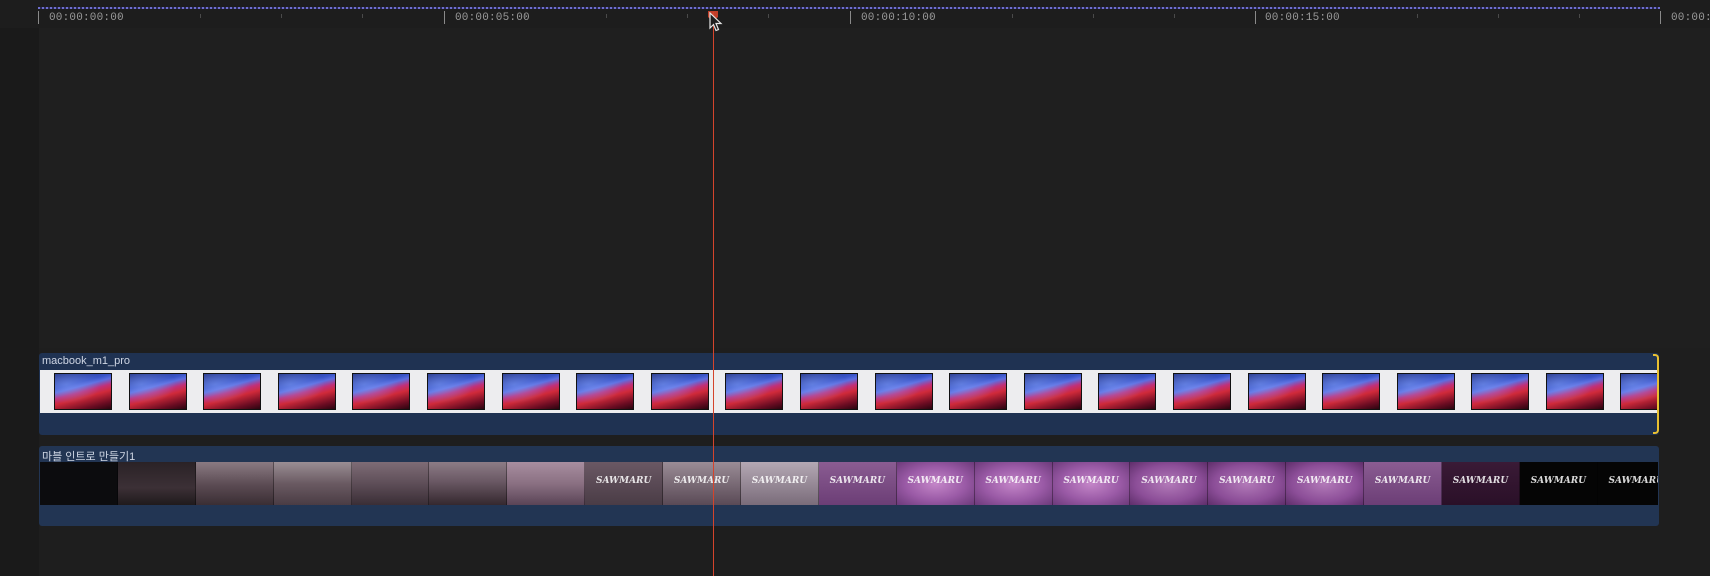 Image resolution: width=1710 pixels, height=576 pixels. What do you see at coordinates (1656, 394) in the screenshot?
I see `clip-trim-handle` at bounding box center [1656, 394].